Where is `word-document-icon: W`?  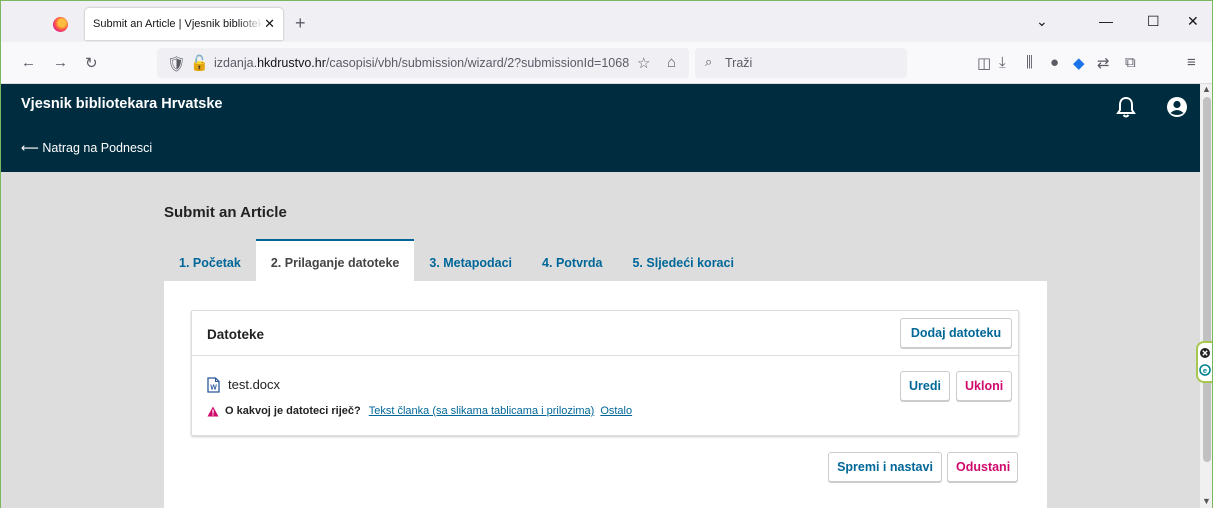
word-document-icon: W is located at coordinates (213, 385).